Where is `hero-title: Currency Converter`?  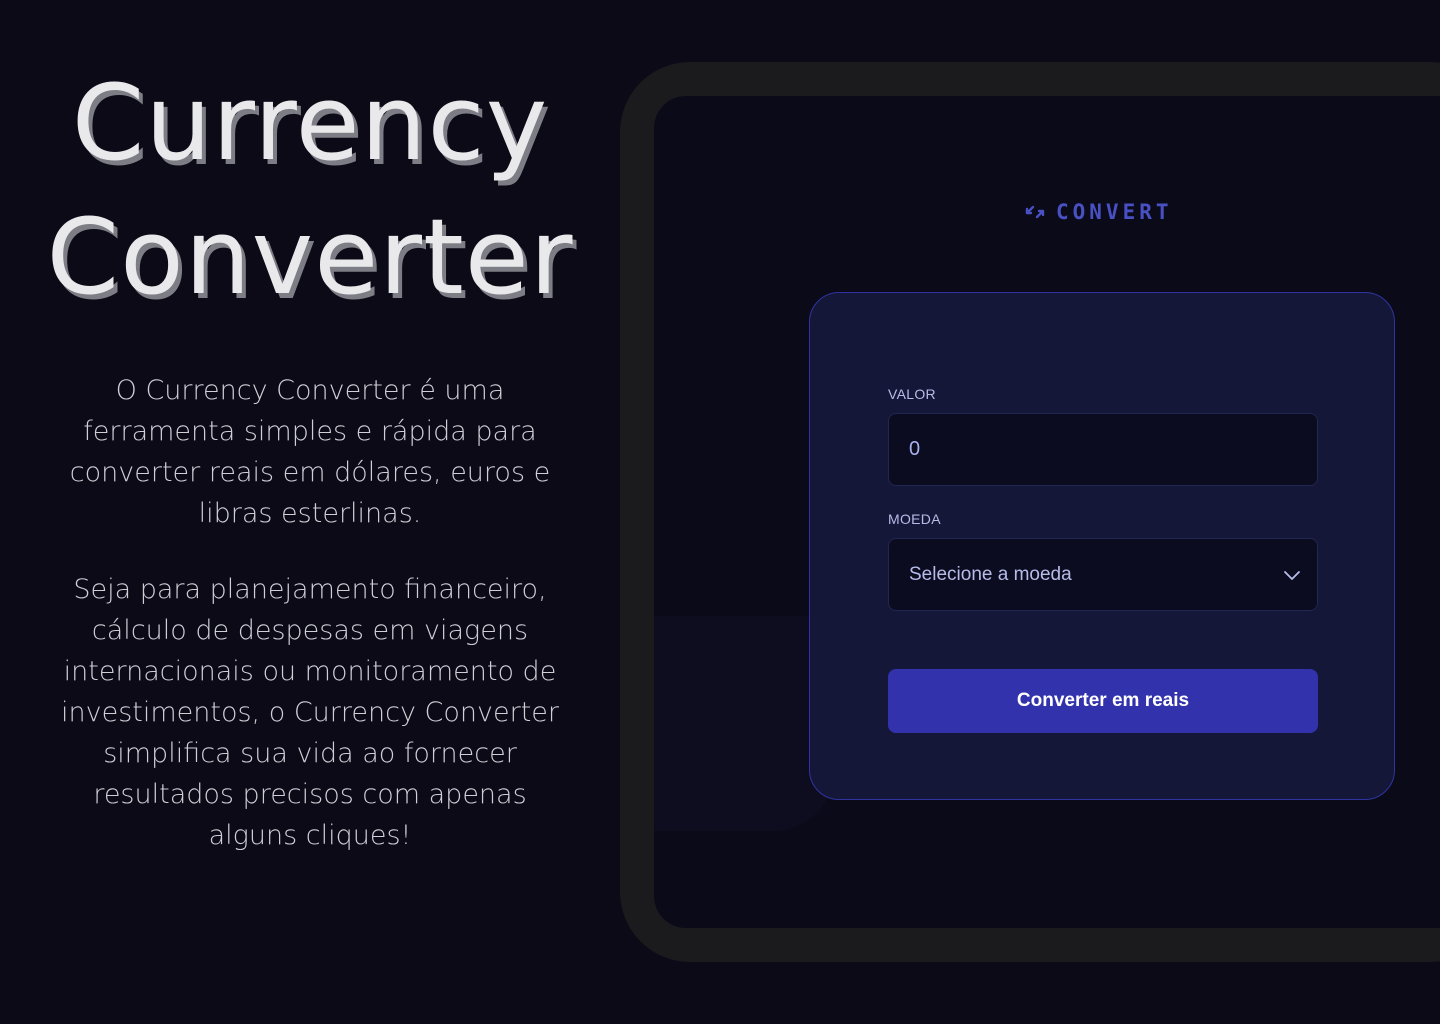 hero-title: Currency Converter is located at coordinates (310, 190).